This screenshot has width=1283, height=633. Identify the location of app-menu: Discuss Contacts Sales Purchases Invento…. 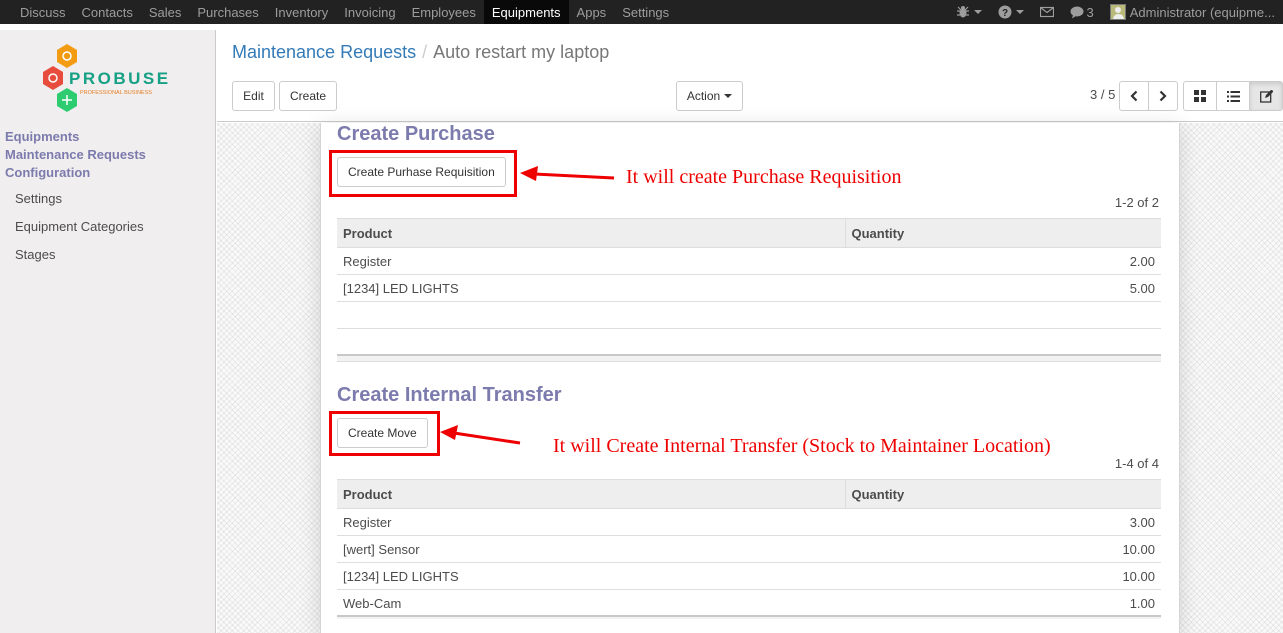
(338, 12).